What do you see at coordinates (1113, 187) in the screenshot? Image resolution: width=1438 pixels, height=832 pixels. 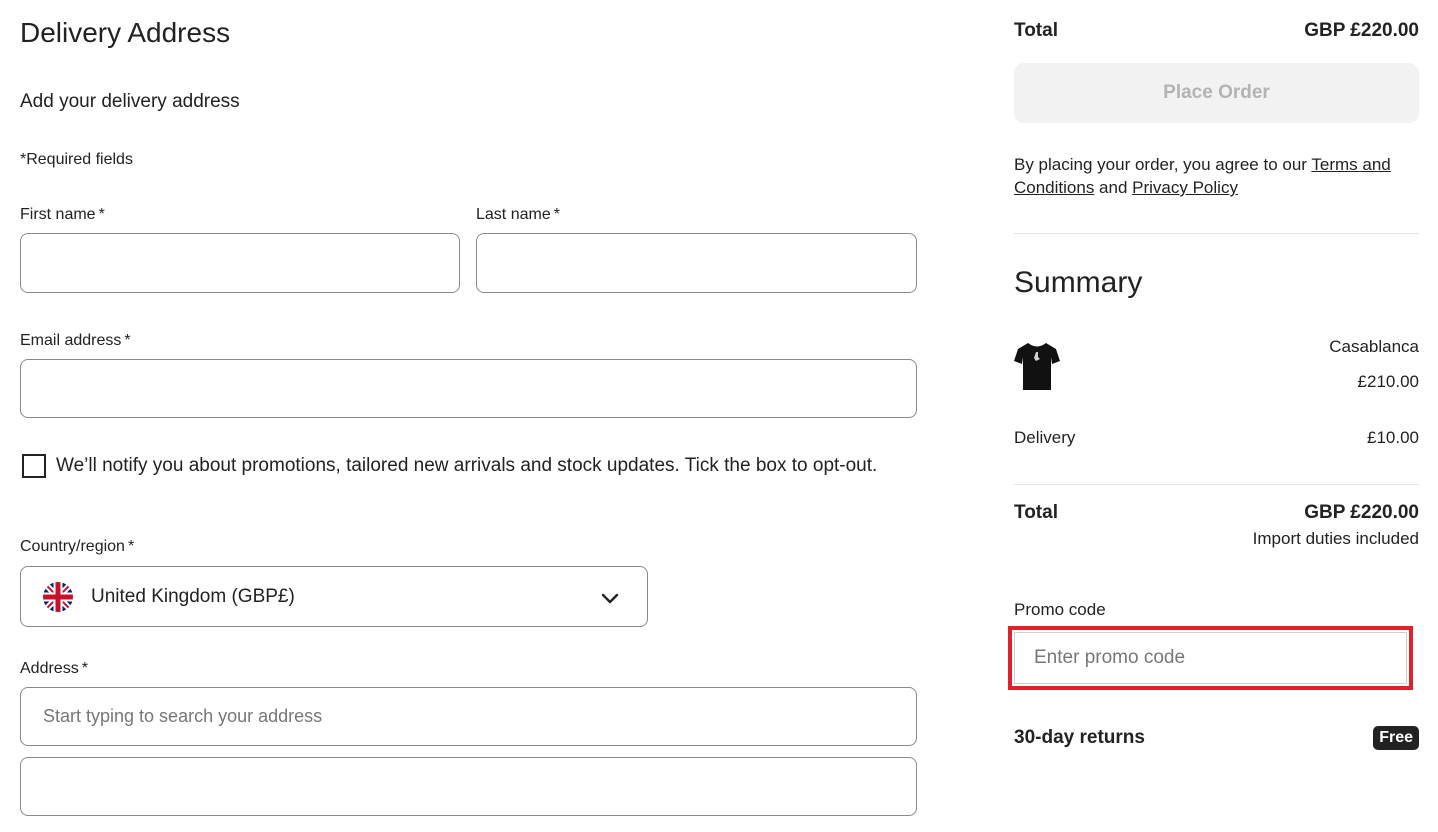 I see `terms-and: and` at bounding box center [1113, 187].